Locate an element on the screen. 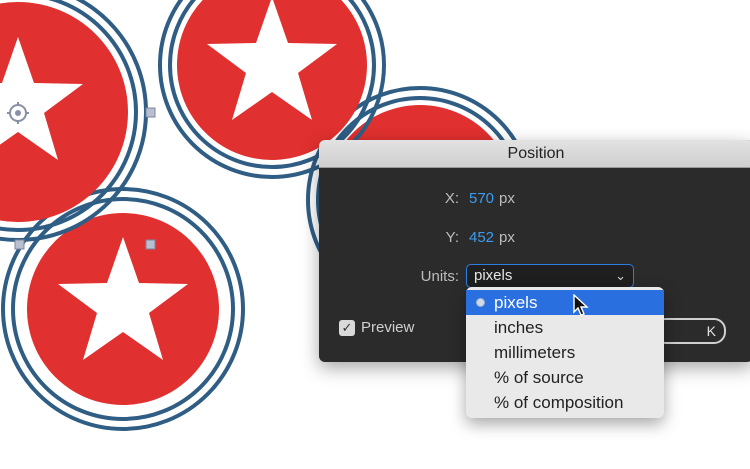 This screenshot has width=750, height=469. chevron-down-icon: ⌄ is located at coordinates (620, 275).